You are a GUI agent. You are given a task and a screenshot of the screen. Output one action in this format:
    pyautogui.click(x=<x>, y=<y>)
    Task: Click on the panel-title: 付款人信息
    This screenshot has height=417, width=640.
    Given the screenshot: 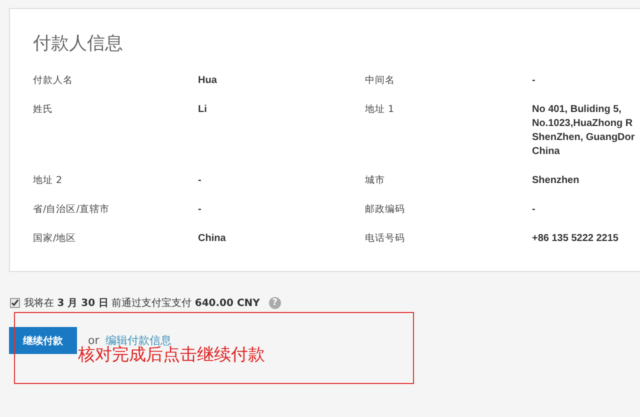 What is the action you would take?
    pyautogui.click(x=78, y=44)
    